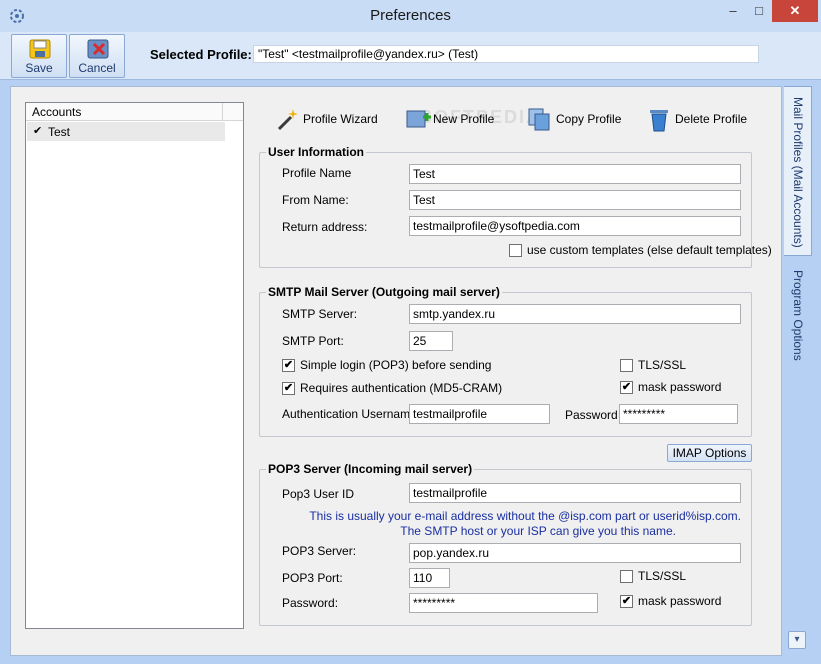 The image size is (821, 664). What do you see at coordinates (59, 132) in the screenshot?
I see `account-name: Test` at bounding box center [59, 132].